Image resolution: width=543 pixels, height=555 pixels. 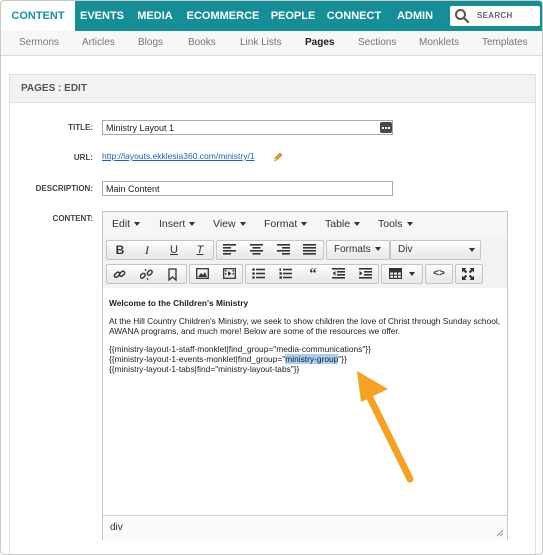 I want to click on editor-menubar: Edit Insert View Format Table Tools, so click(x=305, y=224).